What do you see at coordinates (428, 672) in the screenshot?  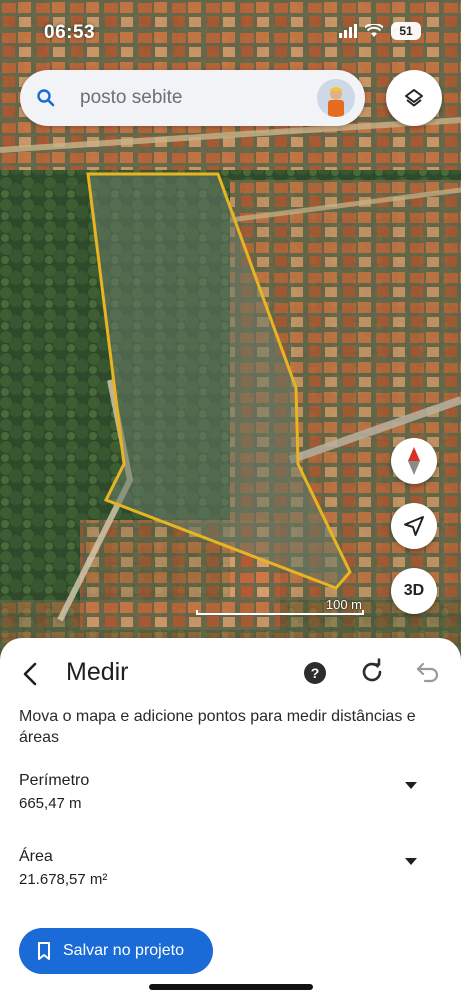 I see `undo-icon` at bounding box center [428, 672].